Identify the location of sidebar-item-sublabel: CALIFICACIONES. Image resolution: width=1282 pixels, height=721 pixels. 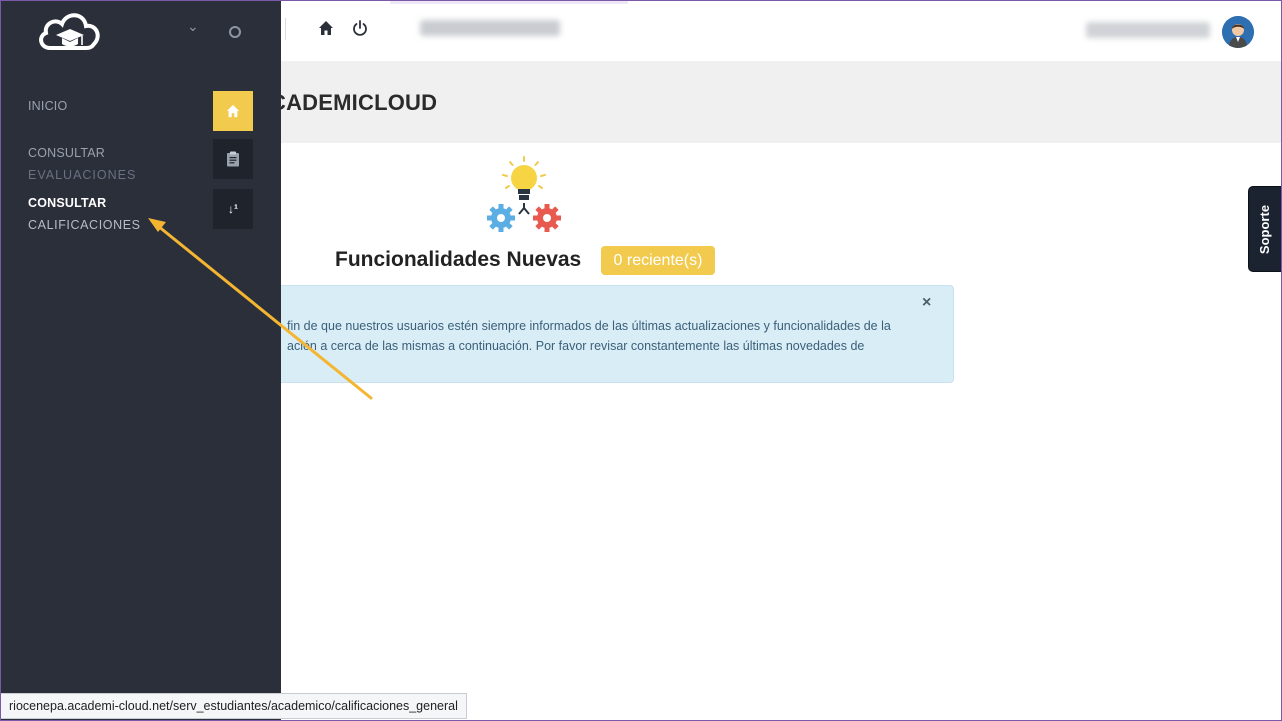
(84, 225).